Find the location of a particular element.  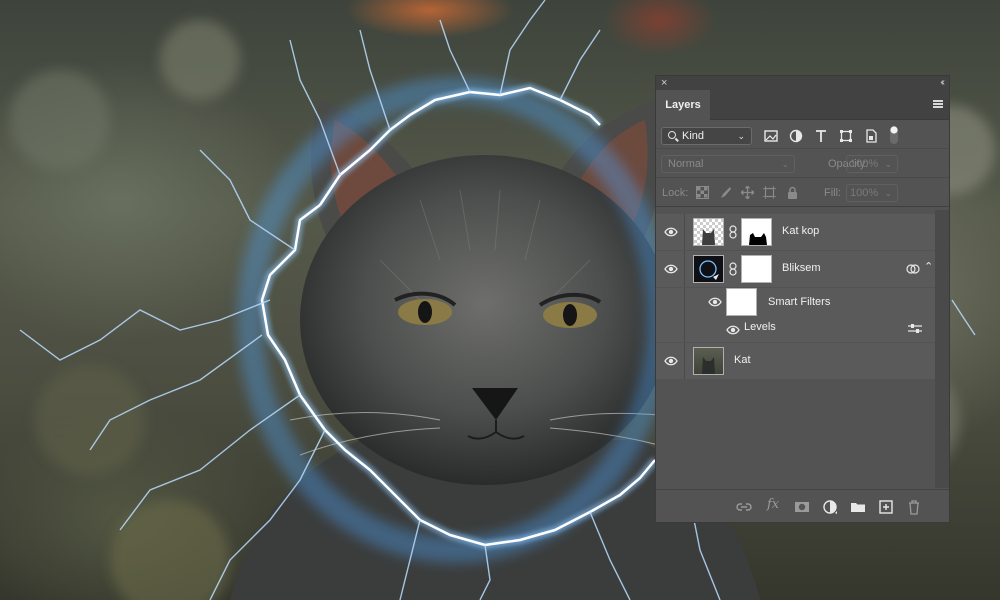

layer-name: Kat kop is located at coordinates (800, 231).